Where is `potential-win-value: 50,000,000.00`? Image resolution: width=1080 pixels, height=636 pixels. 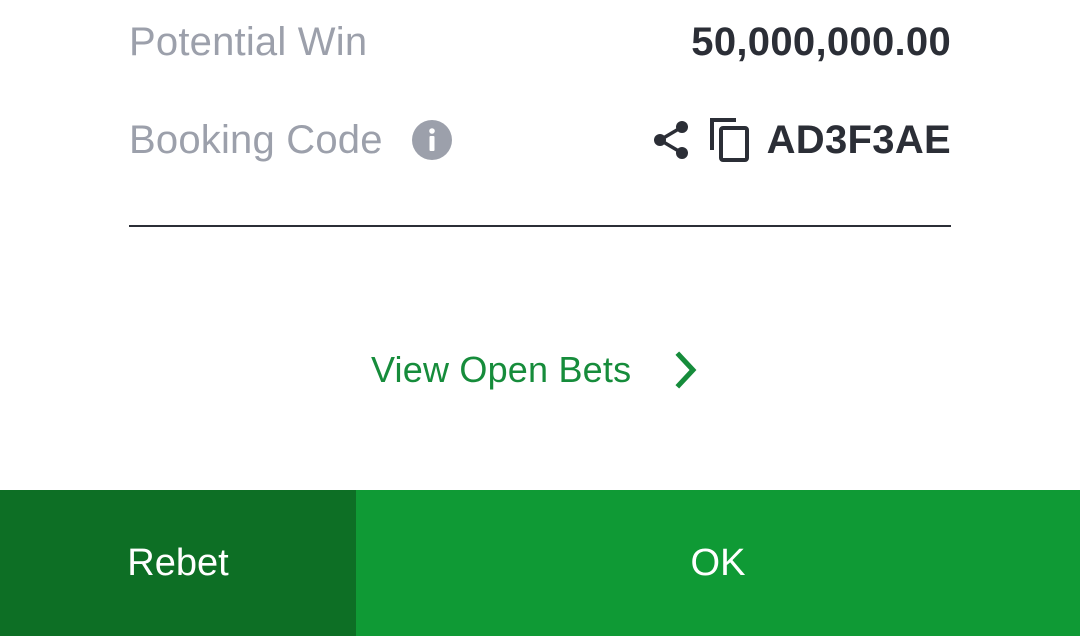 potential-win-value: 50,000,000.00 is located at coordinates (821, 41).